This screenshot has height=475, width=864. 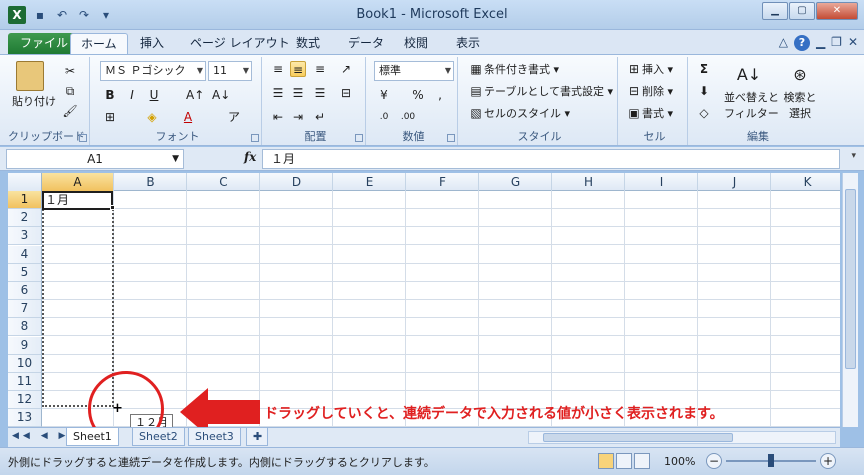 I want to click on select-all-corner, so click(x=25, y=182).